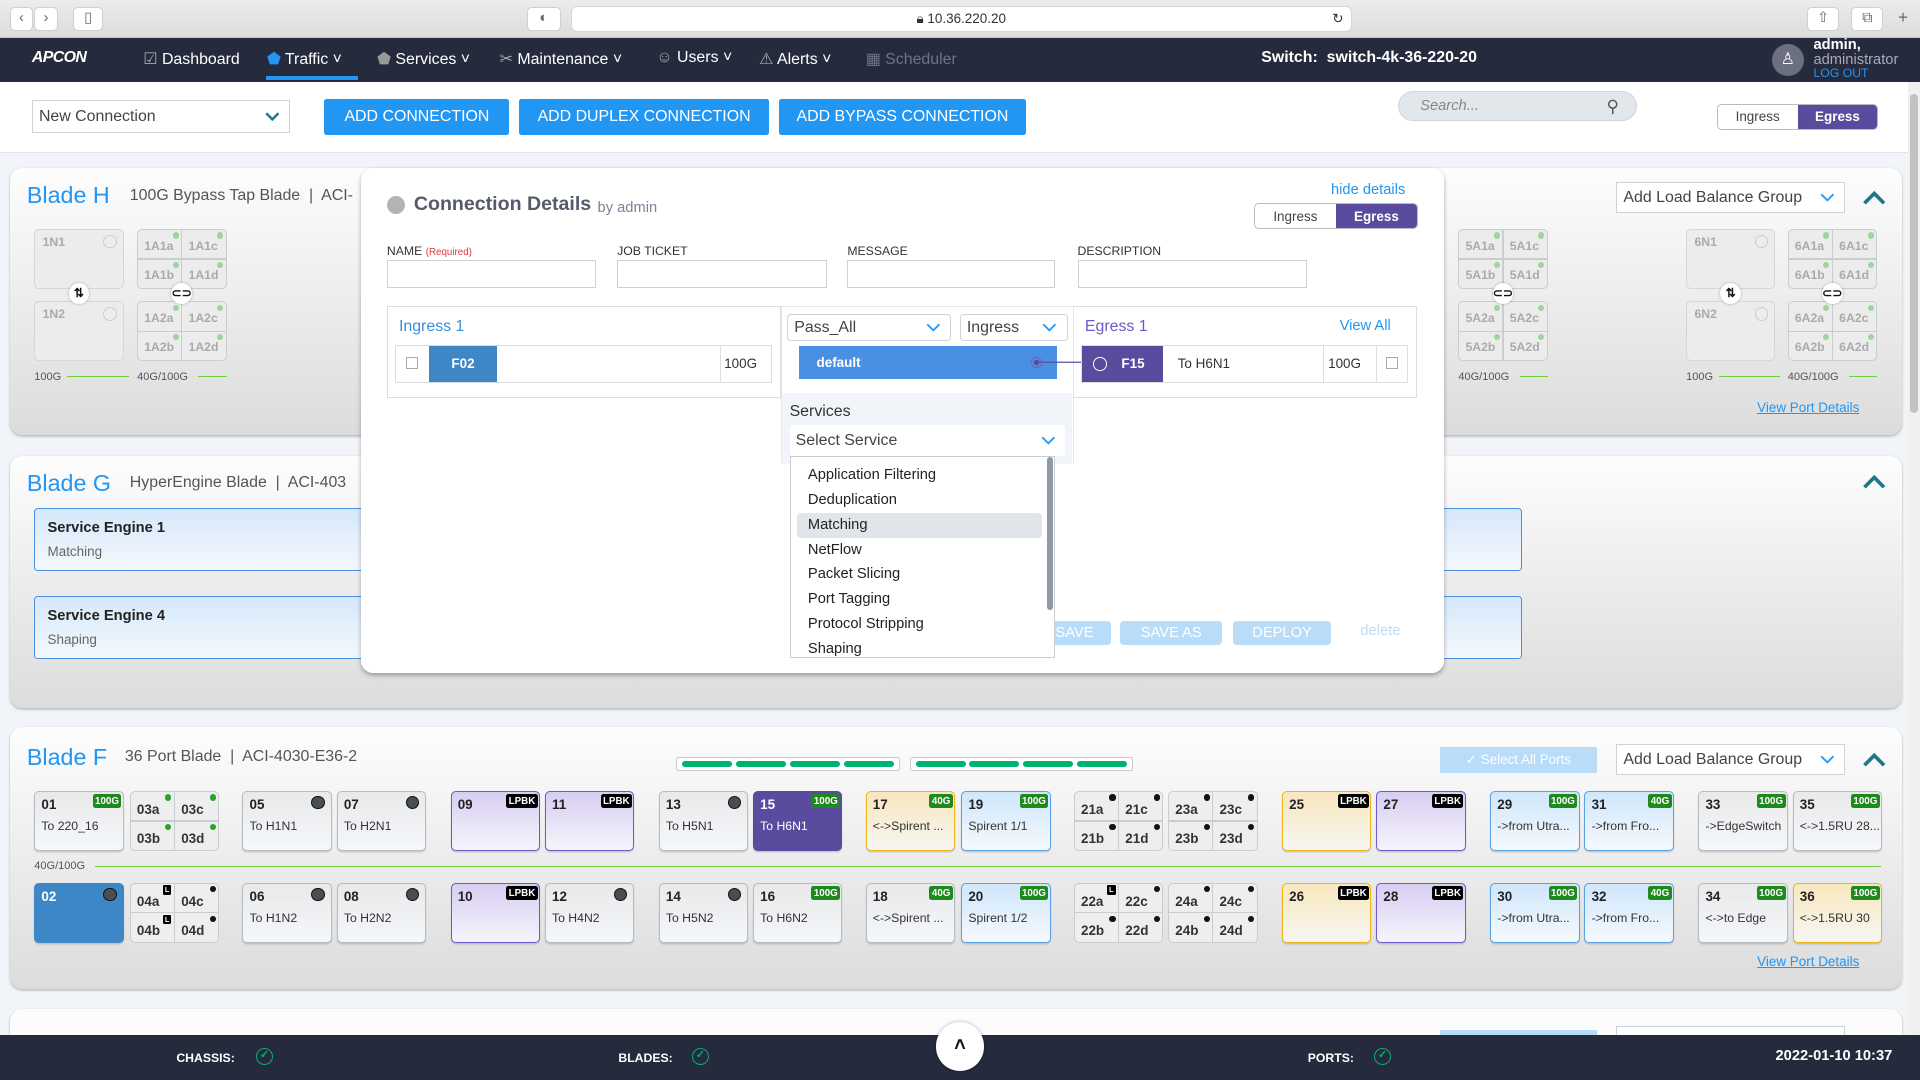 This screenshot has height=1080, width=1920. What do you see at coordinates (1629, 821) in the screenshot?
I see `port-31: 31 ->from Fro... 40G` at bounding box center [1629, 821].